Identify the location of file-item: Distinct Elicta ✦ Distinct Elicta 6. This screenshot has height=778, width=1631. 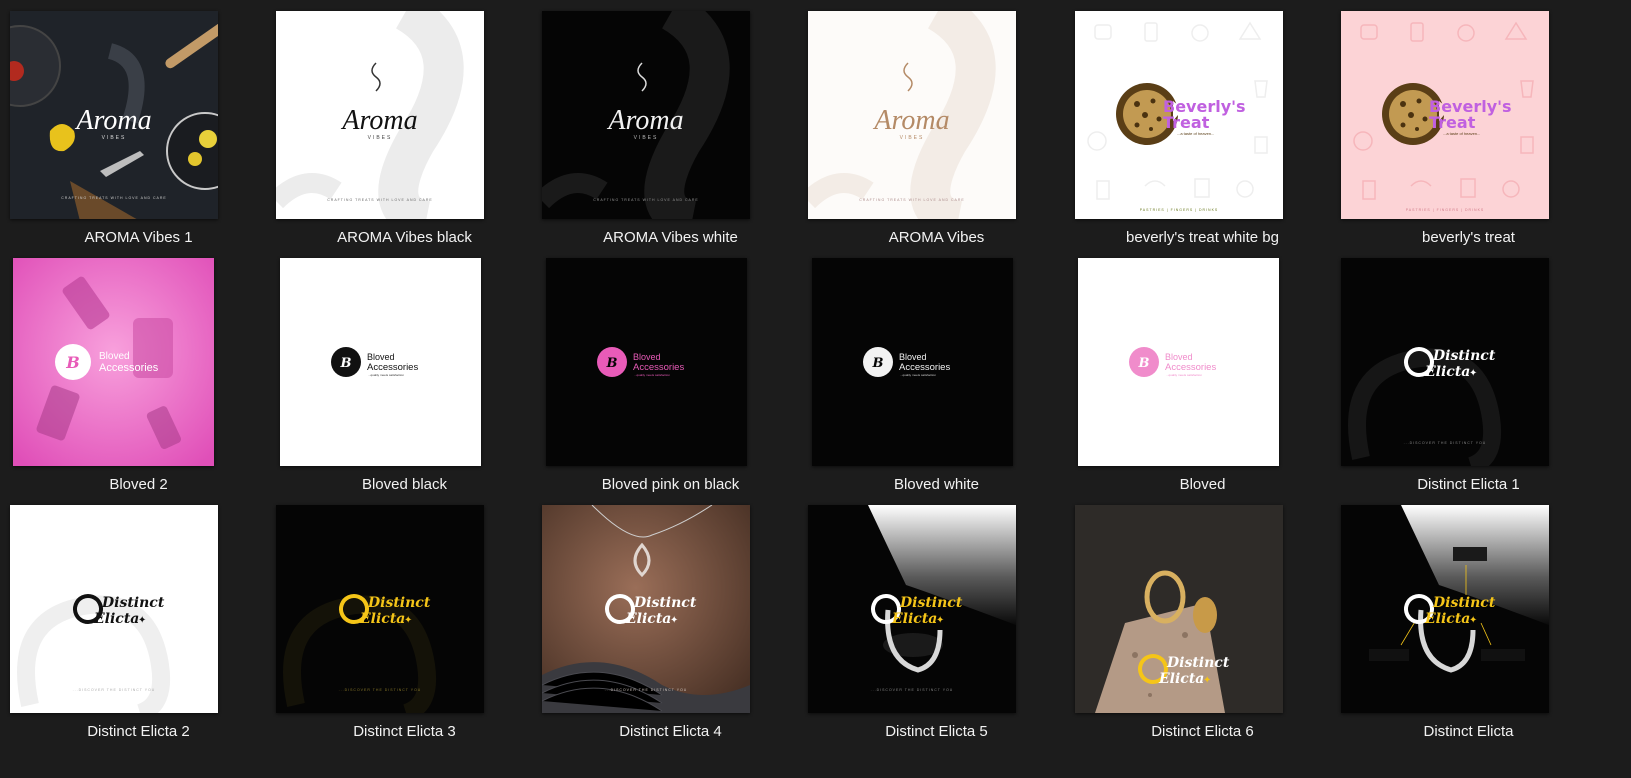
(1202, 622).